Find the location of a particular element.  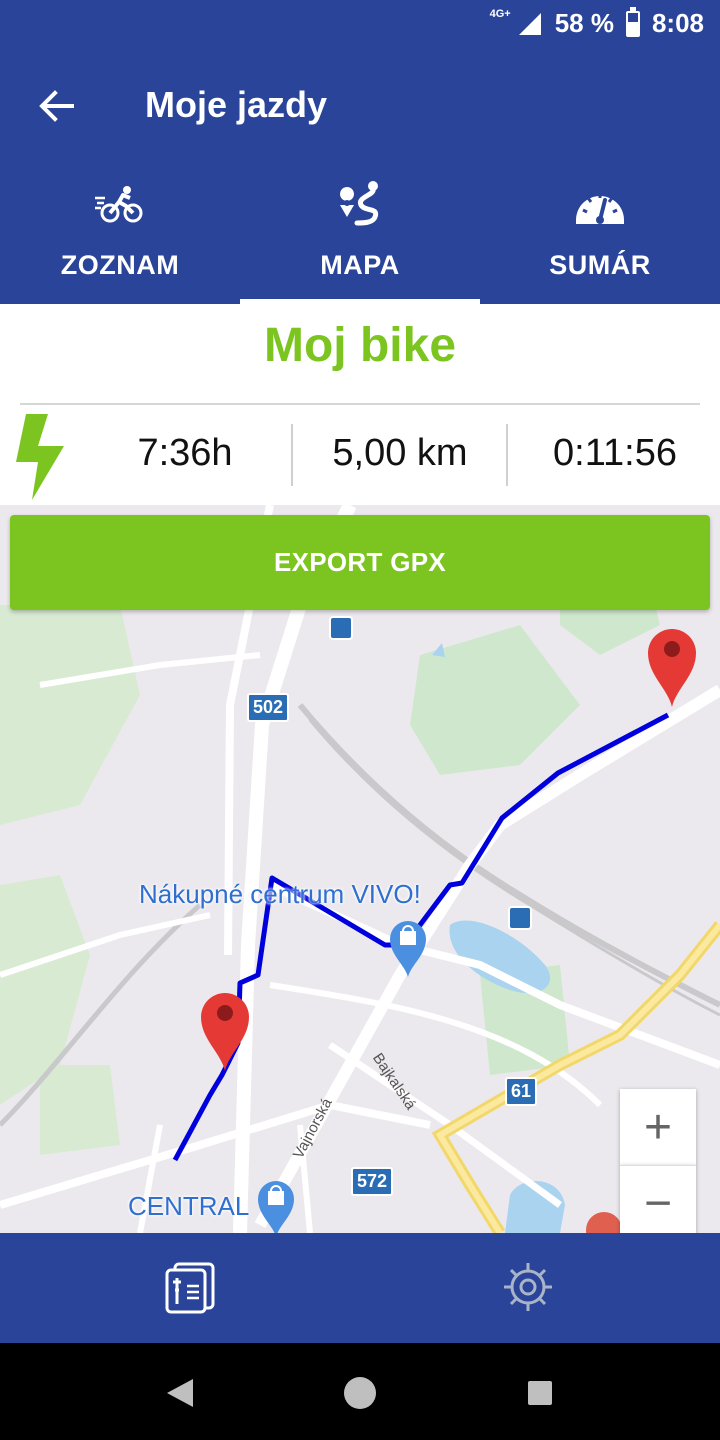

network-type: 4G+ is located at coordinates (500, 13).